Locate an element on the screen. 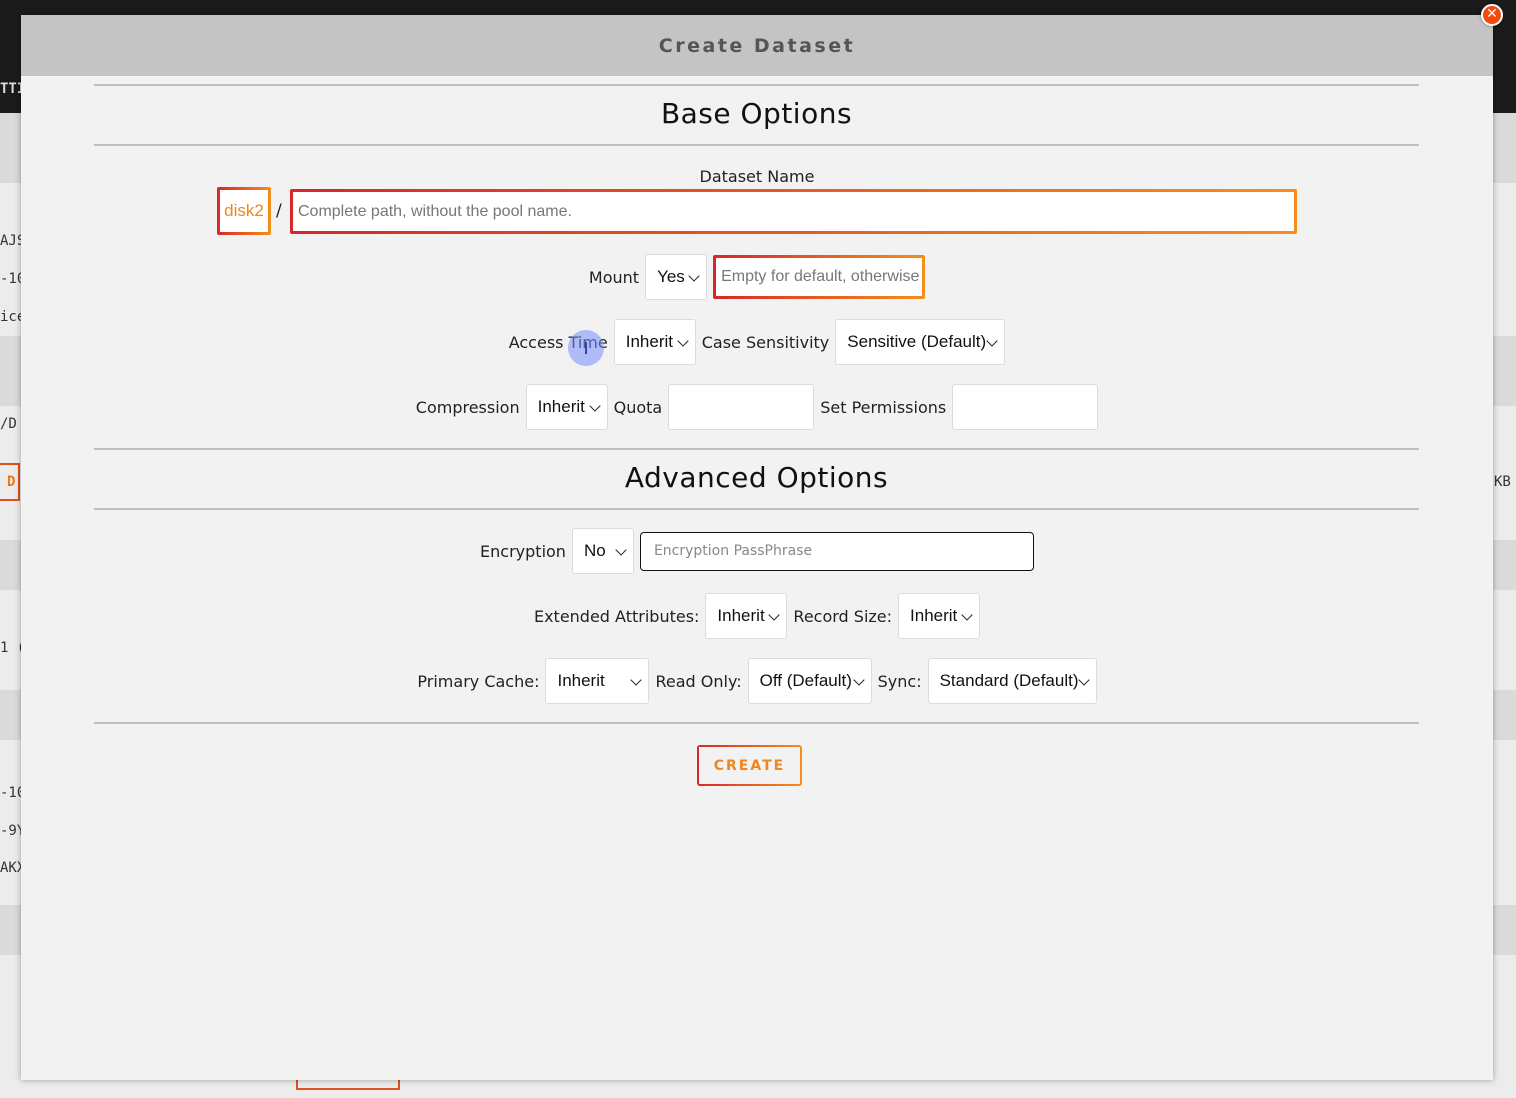 Image resolution: width=1516 pixels, height=1098 pixels. mountpoint-placeholder: Empty for default, otherwise is located at coordinates (819, 277).